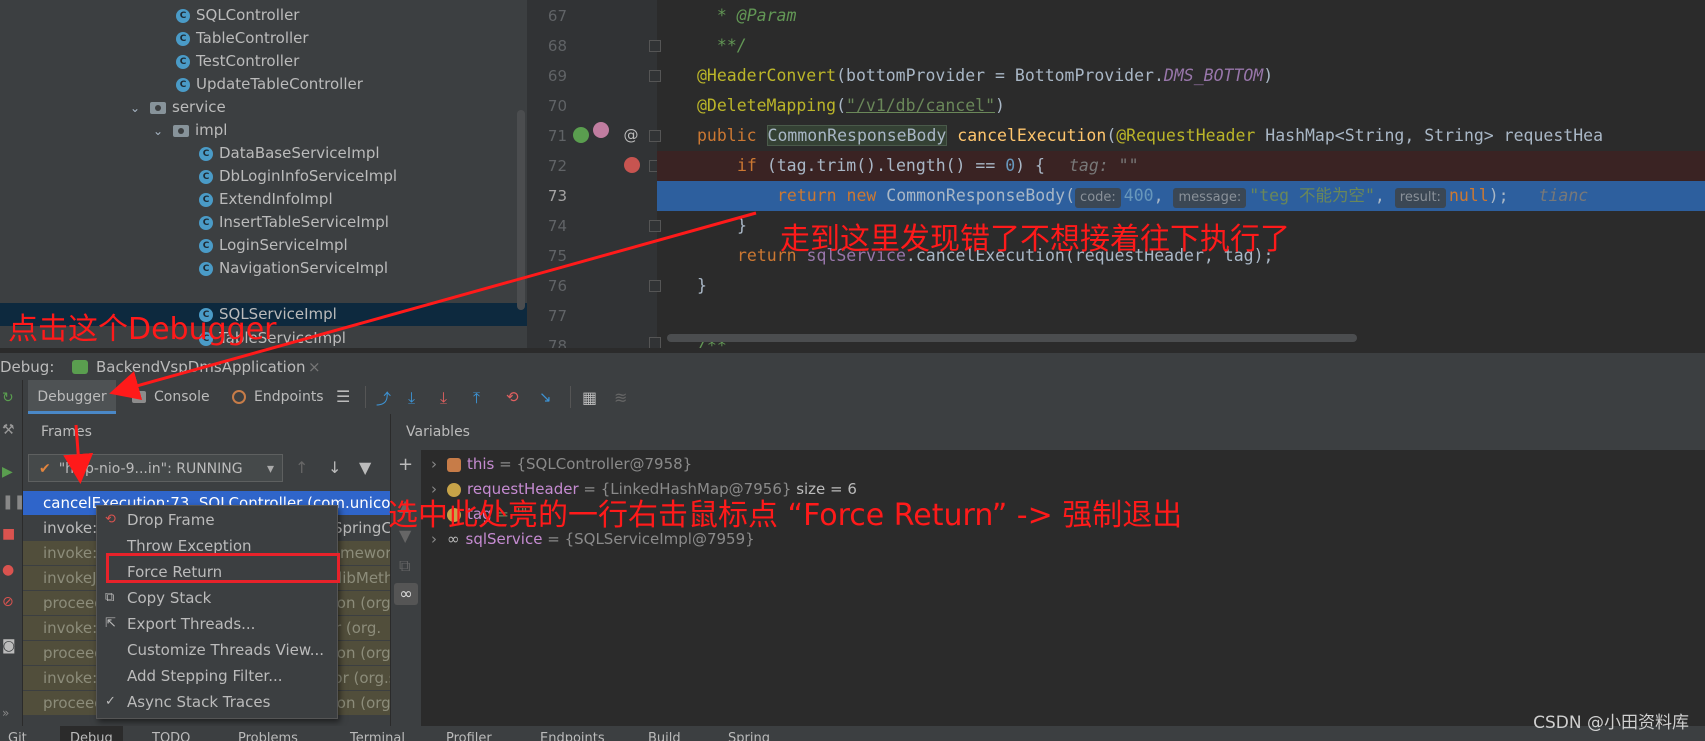 The height and width of the screenshot is (741, 1705). Describe the element at coordinates (557, 106) in the screenshot. I see `line-number: 70` at that location.